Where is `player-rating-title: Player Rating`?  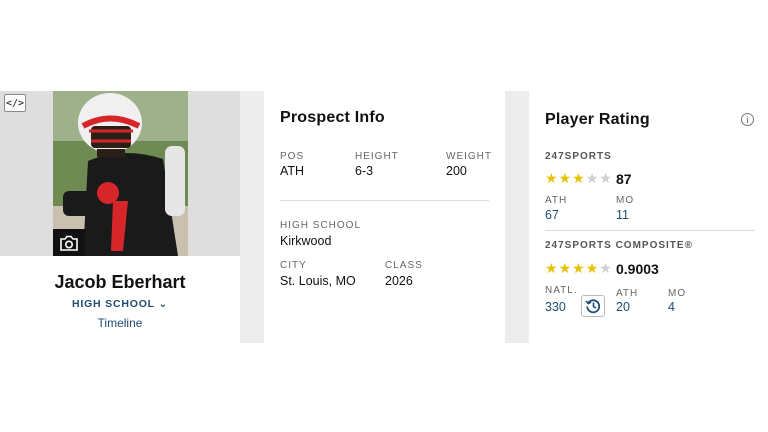
player-rating-title: Player Rating is located at coordinates (597, 119).